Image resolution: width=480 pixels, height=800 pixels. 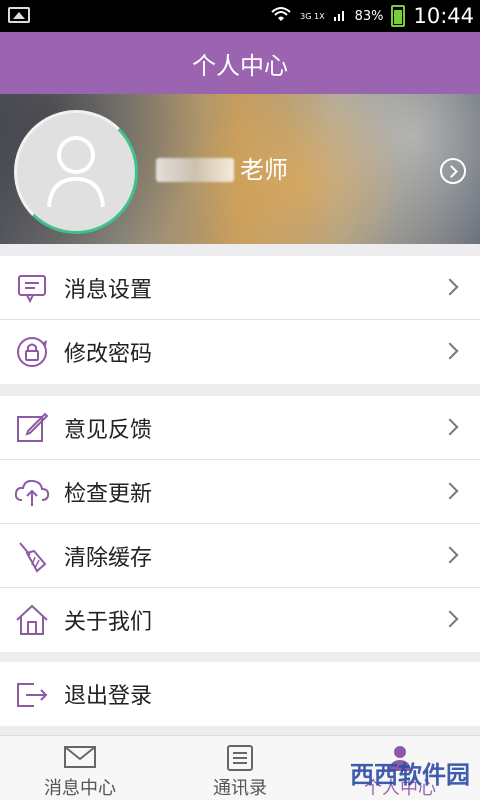 What do you see at coordinates (80, 758) in the screenshot?
I see `mail-icon` at bounding box center [80, 758].